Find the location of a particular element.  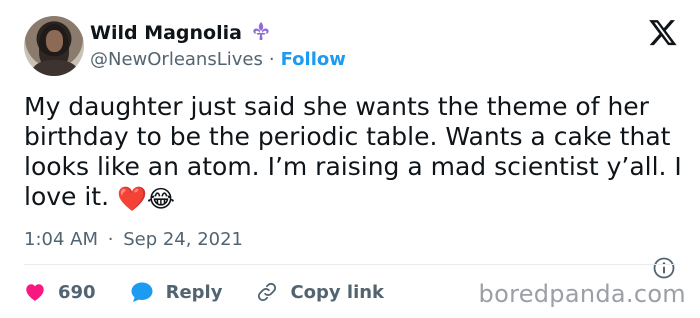

info-icon is located at coordinates (664, 268).